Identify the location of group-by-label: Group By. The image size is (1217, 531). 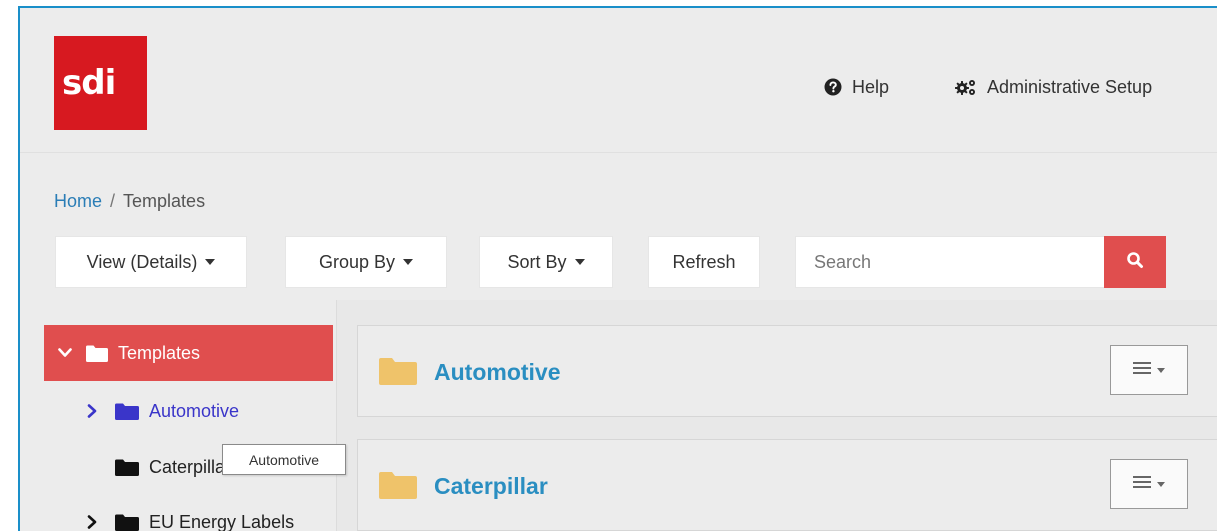
(357, 261).